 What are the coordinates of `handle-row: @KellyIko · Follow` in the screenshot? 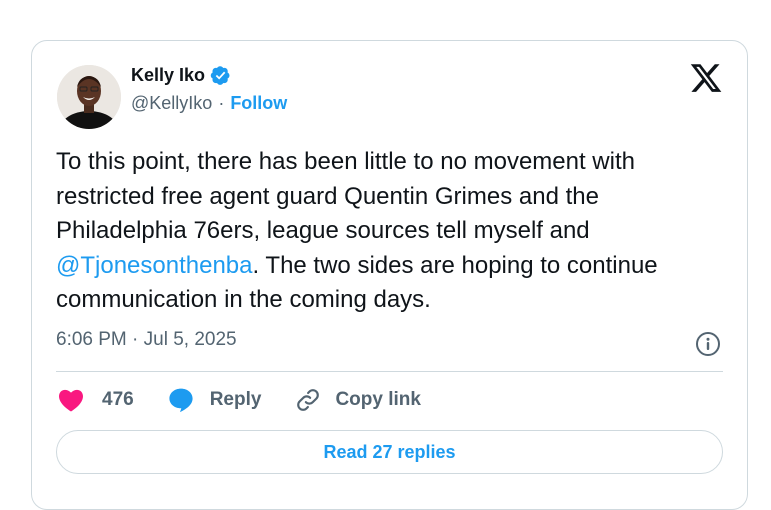 It's located at (209, 103).